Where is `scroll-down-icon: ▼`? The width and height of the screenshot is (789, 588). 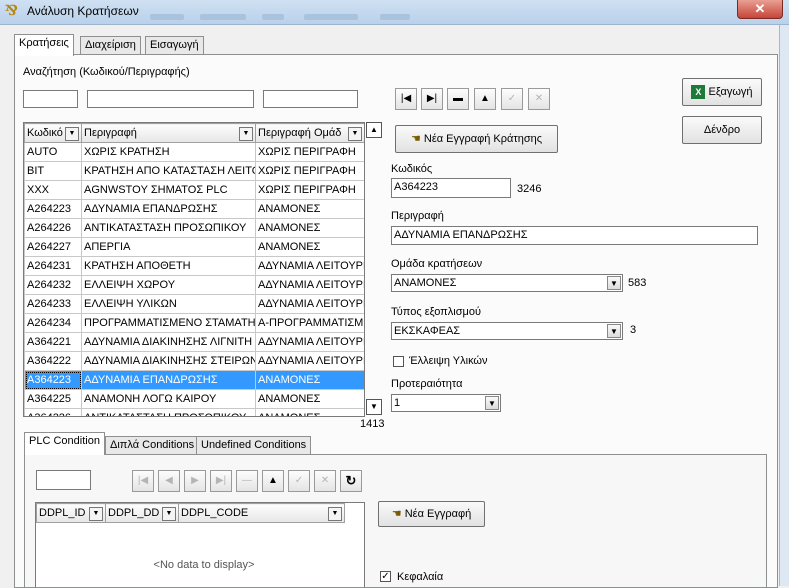 scroll-down-icon: ▼ is located at coordinates (374, 407).